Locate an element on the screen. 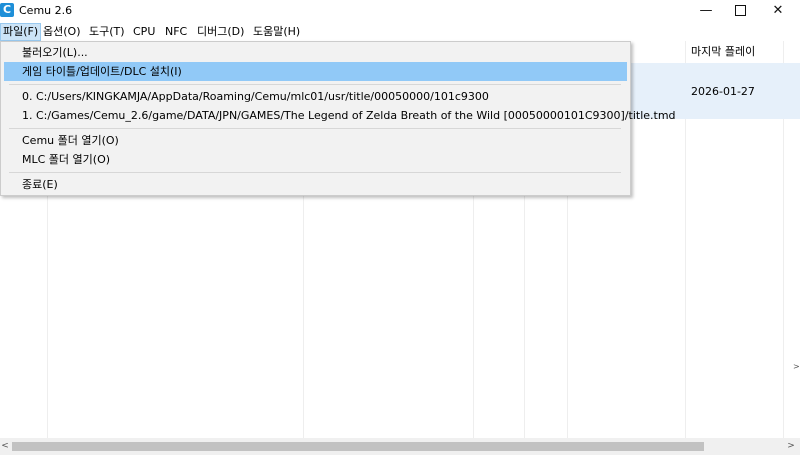 This screenshot has height=455, width=800. menu-item-install-title: 게임 타이틀/업데이트/DLC 설치(I) is located at coordinates (315, 71).